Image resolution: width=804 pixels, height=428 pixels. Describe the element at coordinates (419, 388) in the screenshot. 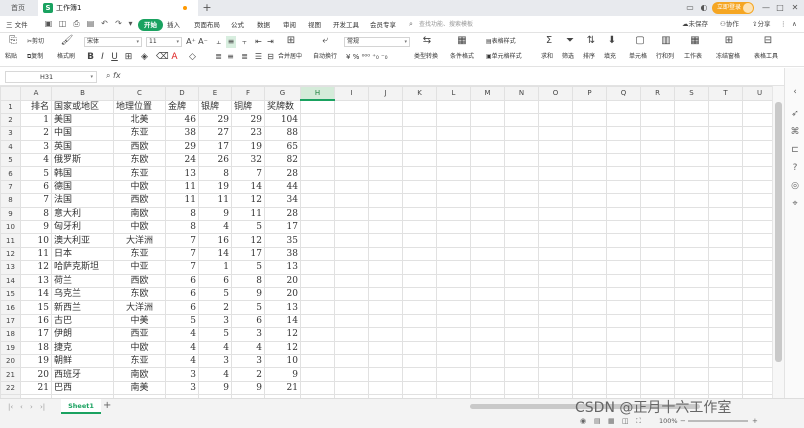

I see `cell-k22` at that location.